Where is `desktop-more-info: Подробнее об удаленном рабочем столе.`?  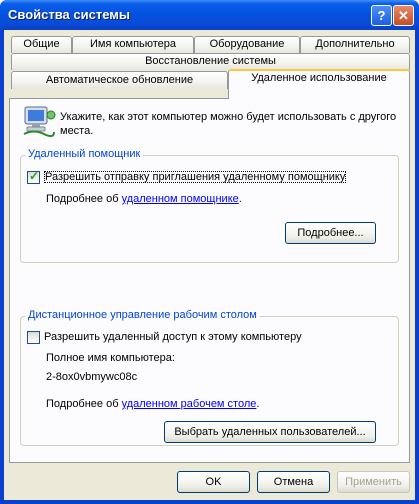 desktop-more-info: Подробнее об удаленном рабочем столе. is located at coordinates (152, 404).